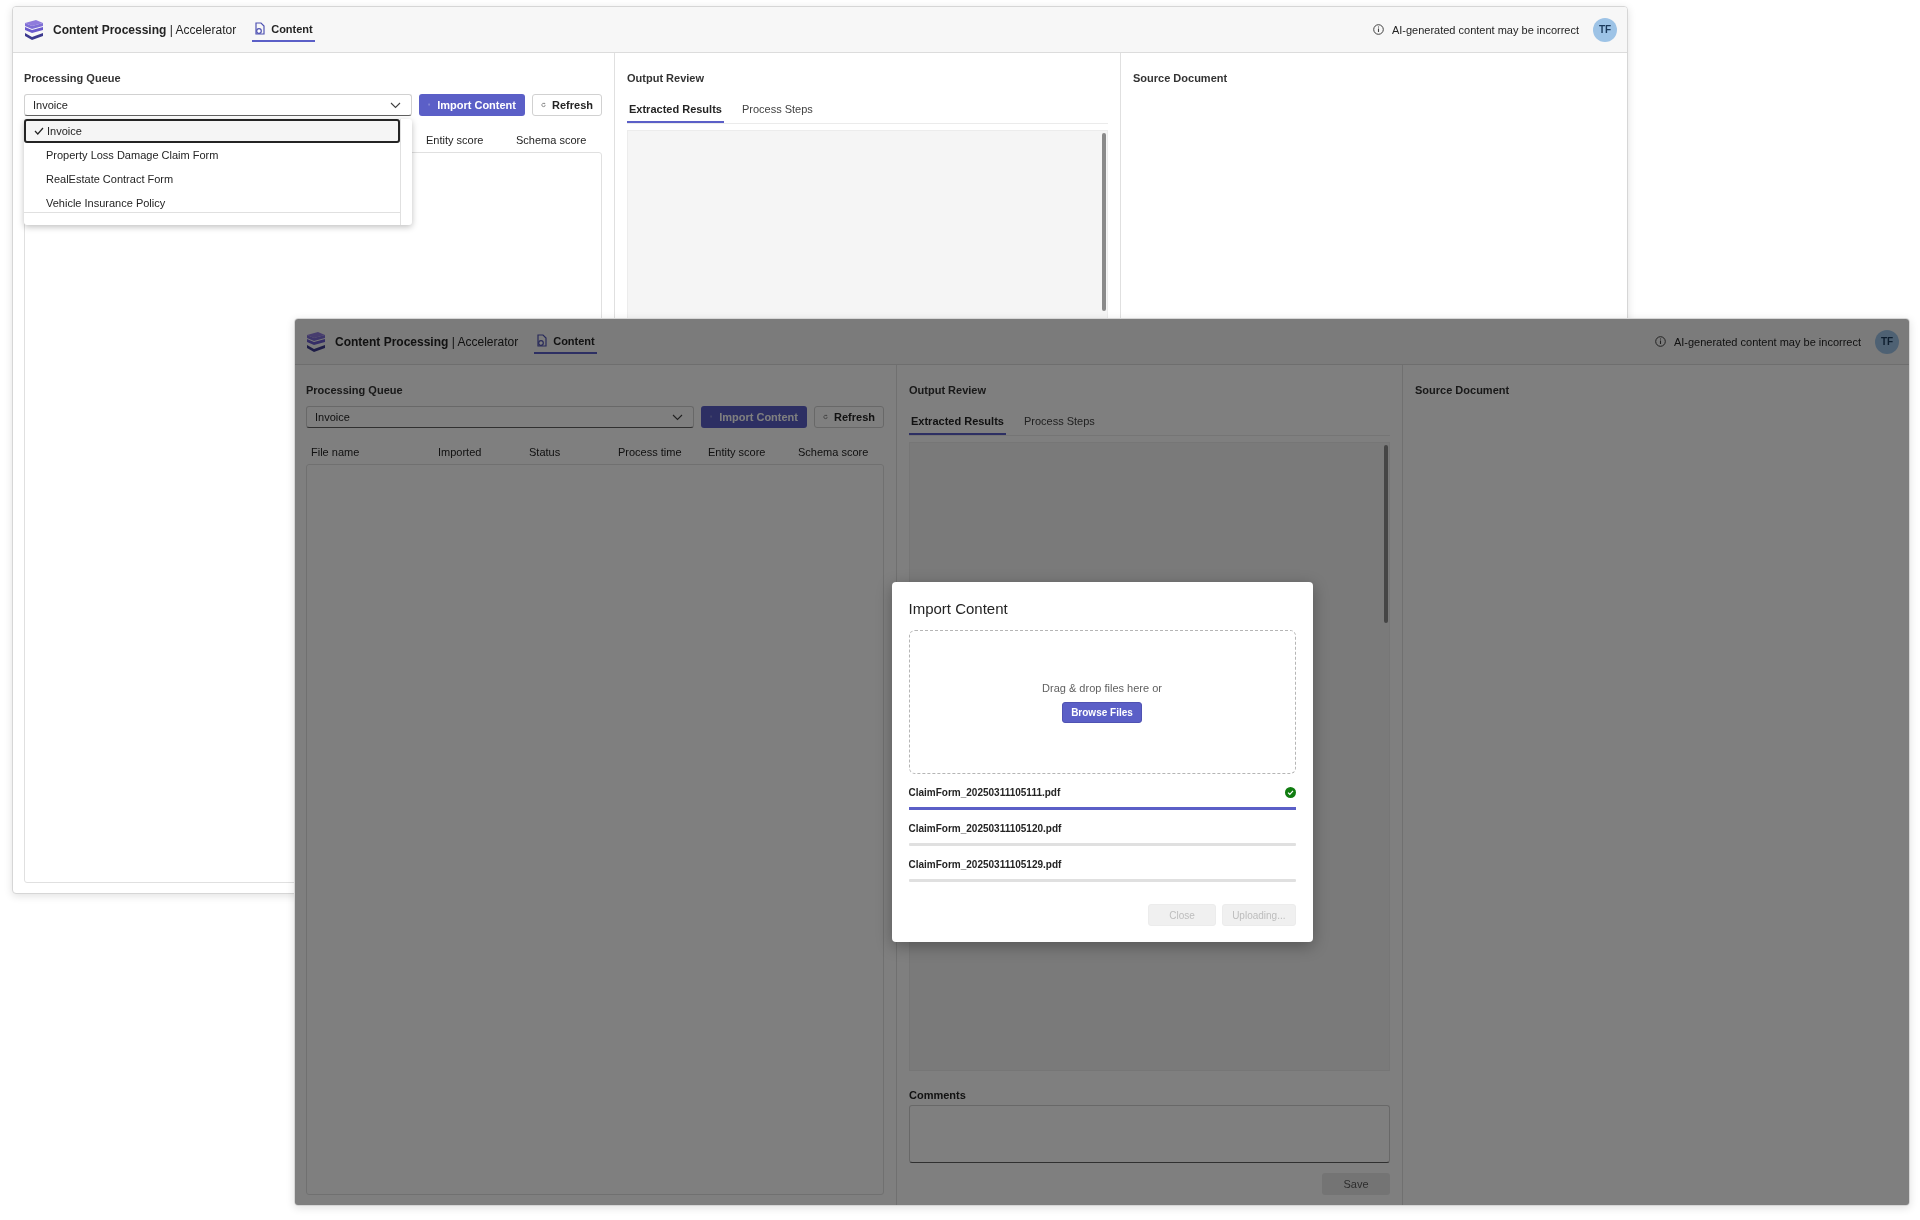  I want to click on check-icon, so click(39, 131).